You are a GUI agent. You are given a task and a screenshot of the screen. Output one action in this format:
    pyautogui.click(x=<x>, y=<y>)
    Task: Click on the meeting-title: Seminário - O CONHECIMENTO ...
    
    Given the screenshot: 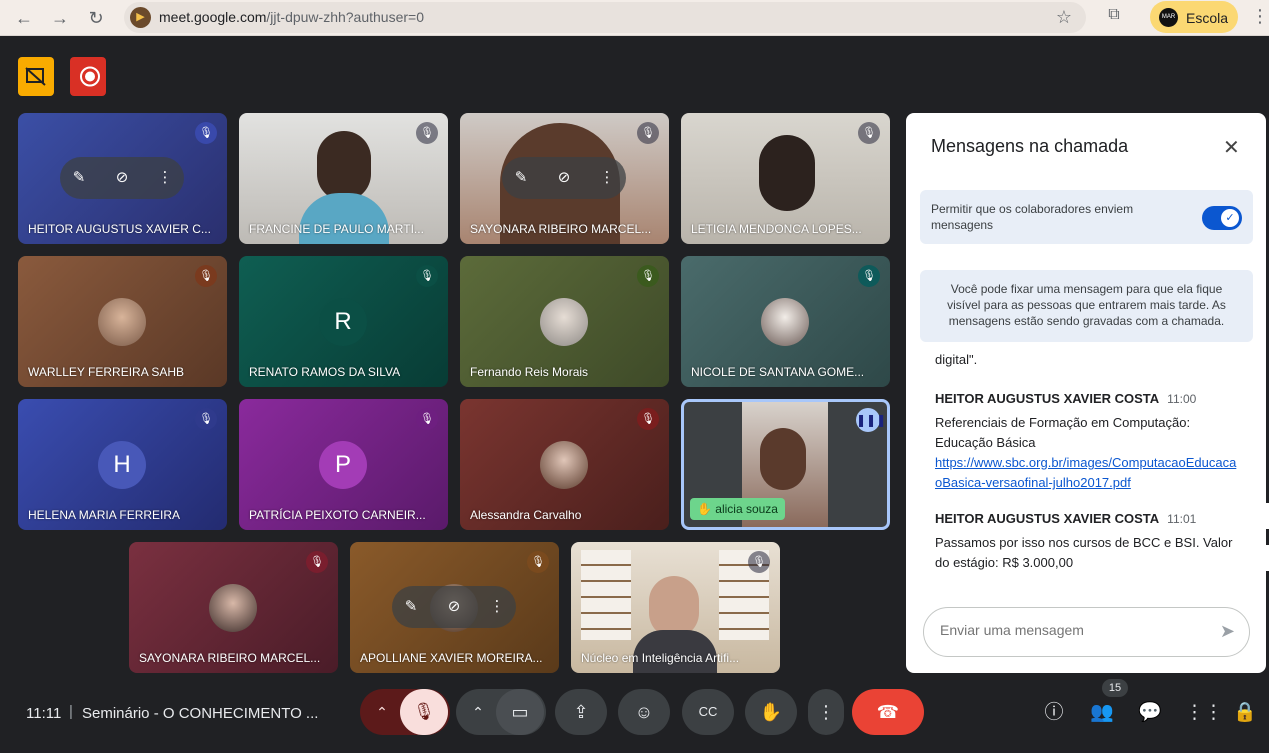 What is the action you would take?
    pyautogui.click(x=200, y=713)
    